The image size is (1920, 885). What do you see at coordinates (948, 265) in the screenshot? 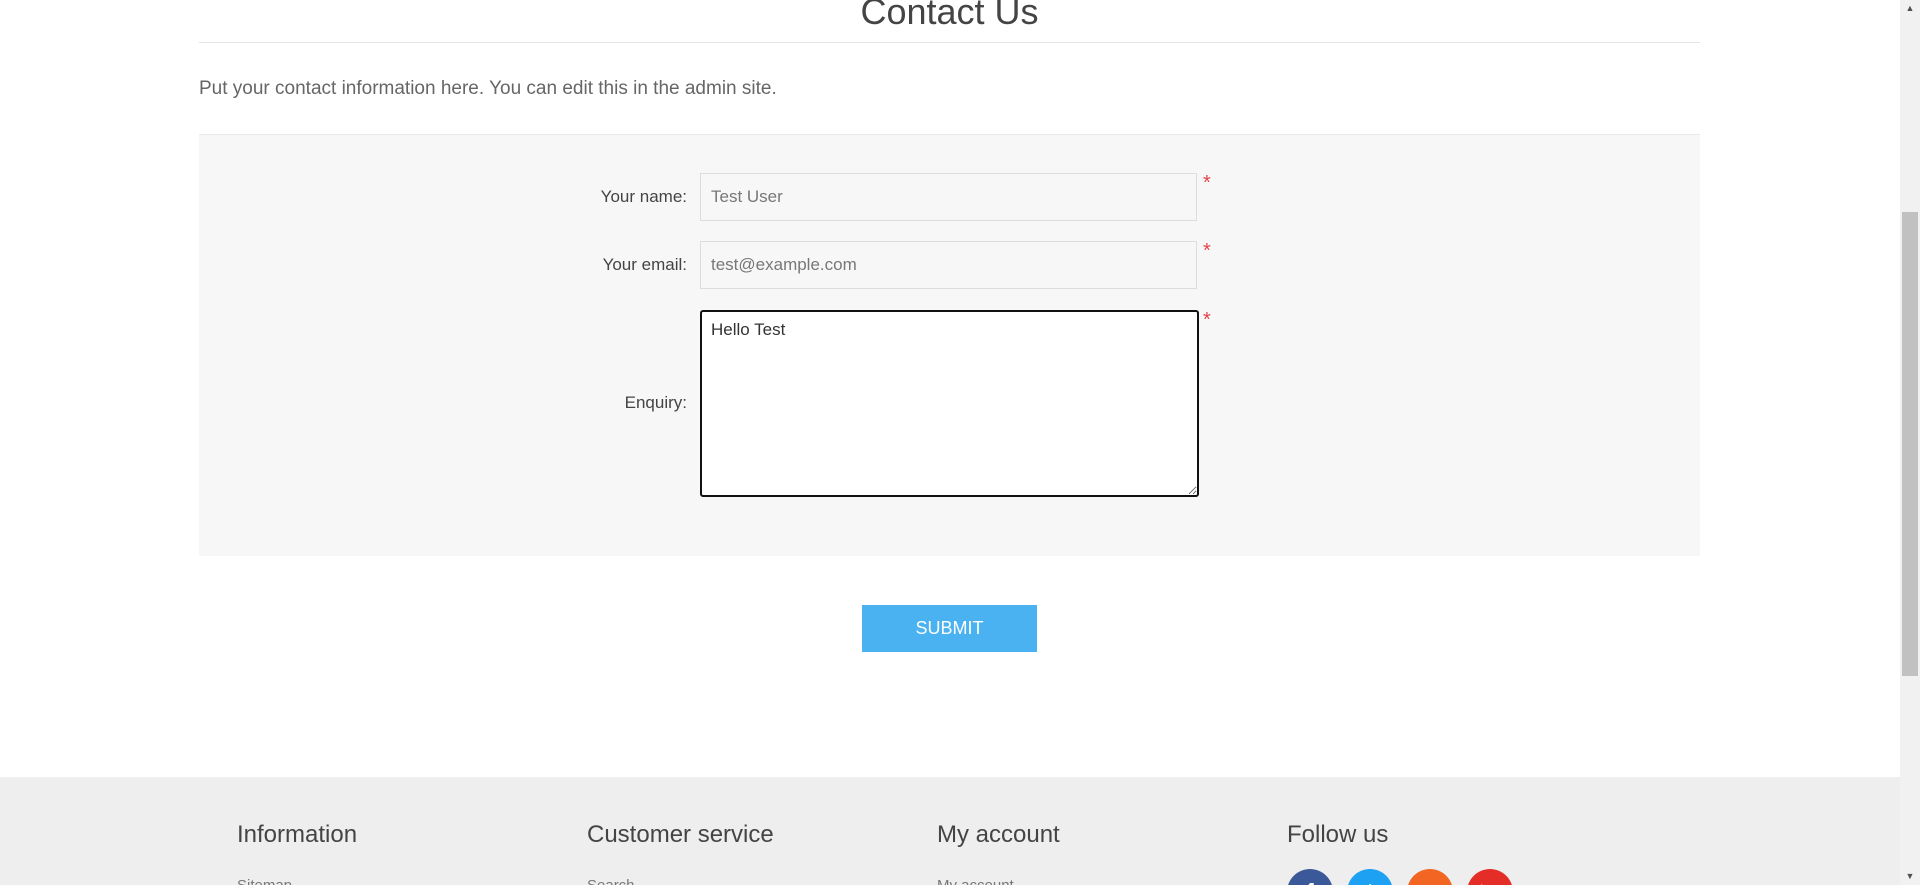
I see `email-input` at bounding box center [948, 265].